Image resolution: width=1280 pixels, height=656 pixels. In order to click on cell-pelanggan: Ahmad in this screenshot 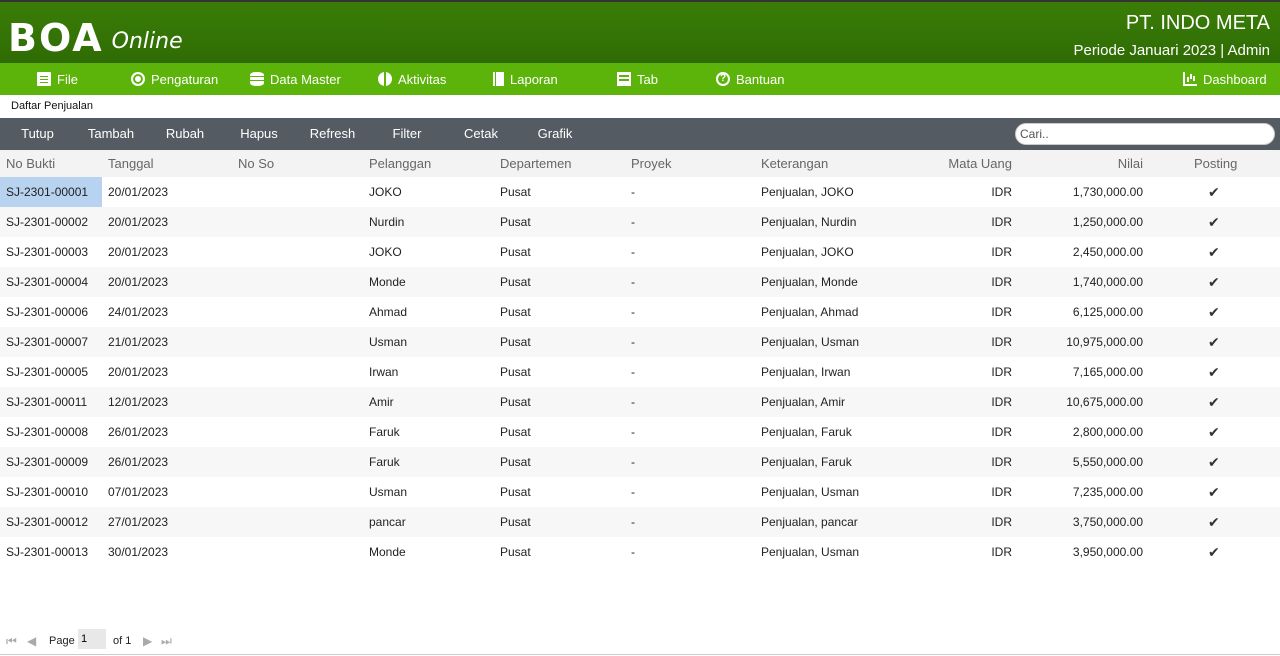, I will do `click(388, 312)`.